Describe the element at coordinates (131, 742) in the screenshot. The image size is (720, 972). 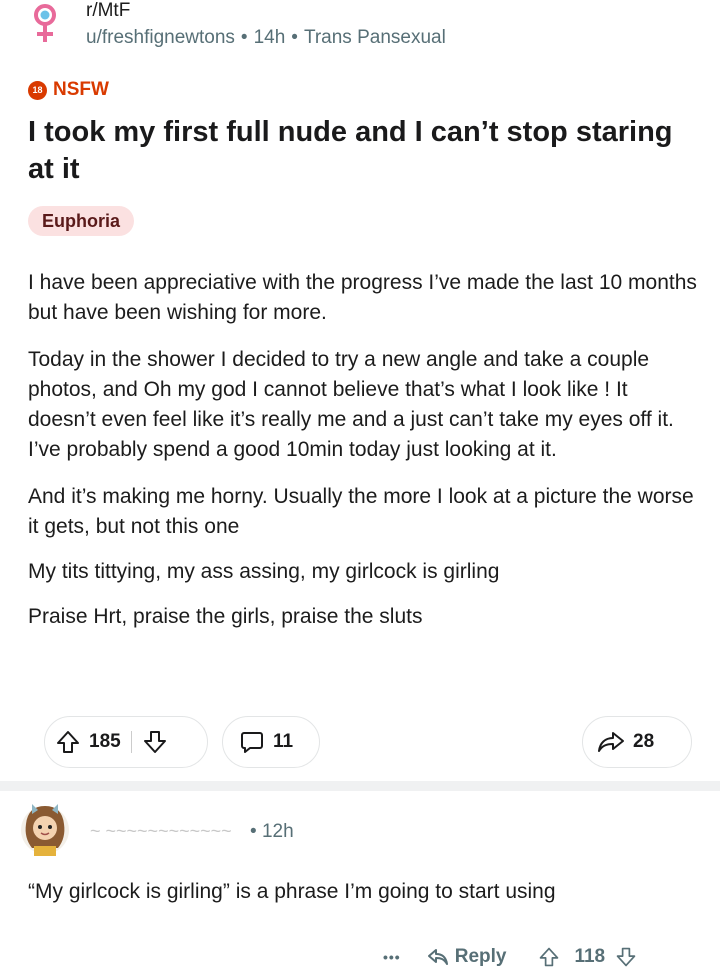
I see `vote-divider` at that location.